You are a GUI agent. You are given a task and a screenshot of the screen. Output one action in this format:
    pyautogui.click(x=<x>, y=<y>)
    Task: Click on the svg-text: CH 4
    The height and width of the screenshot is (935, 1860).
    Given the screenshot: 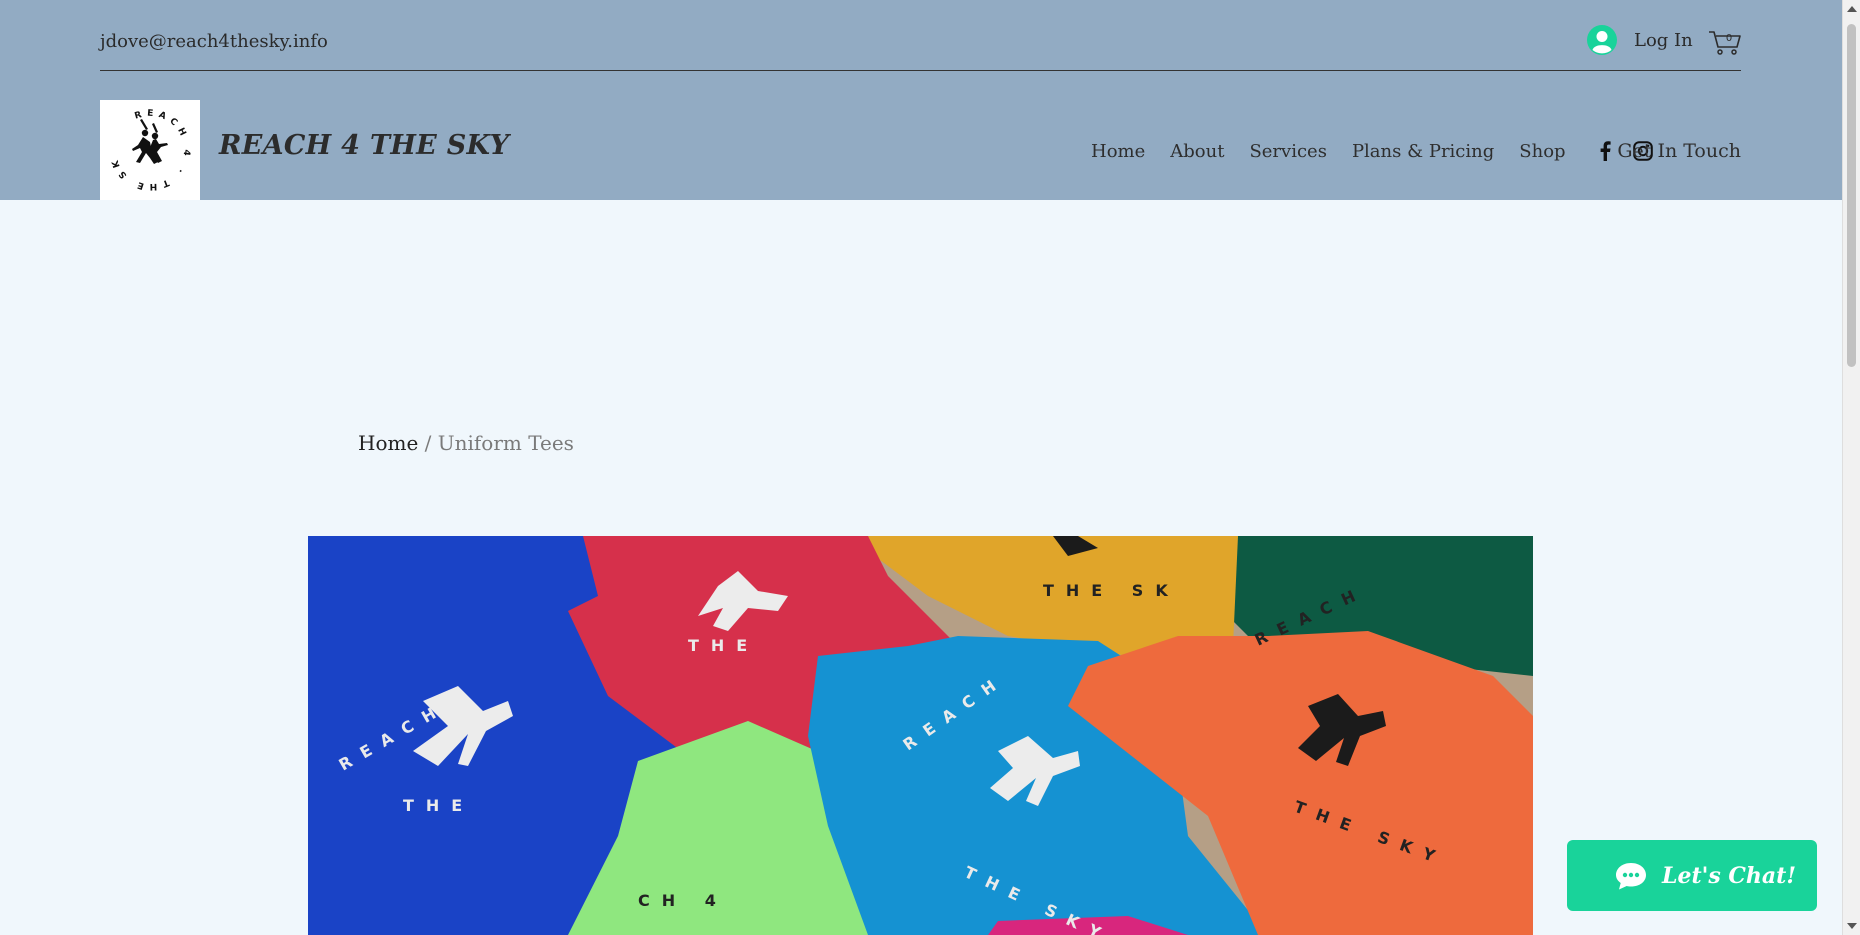 What is the action you would take?
    pyautogui.click(x=683, y=900)
    